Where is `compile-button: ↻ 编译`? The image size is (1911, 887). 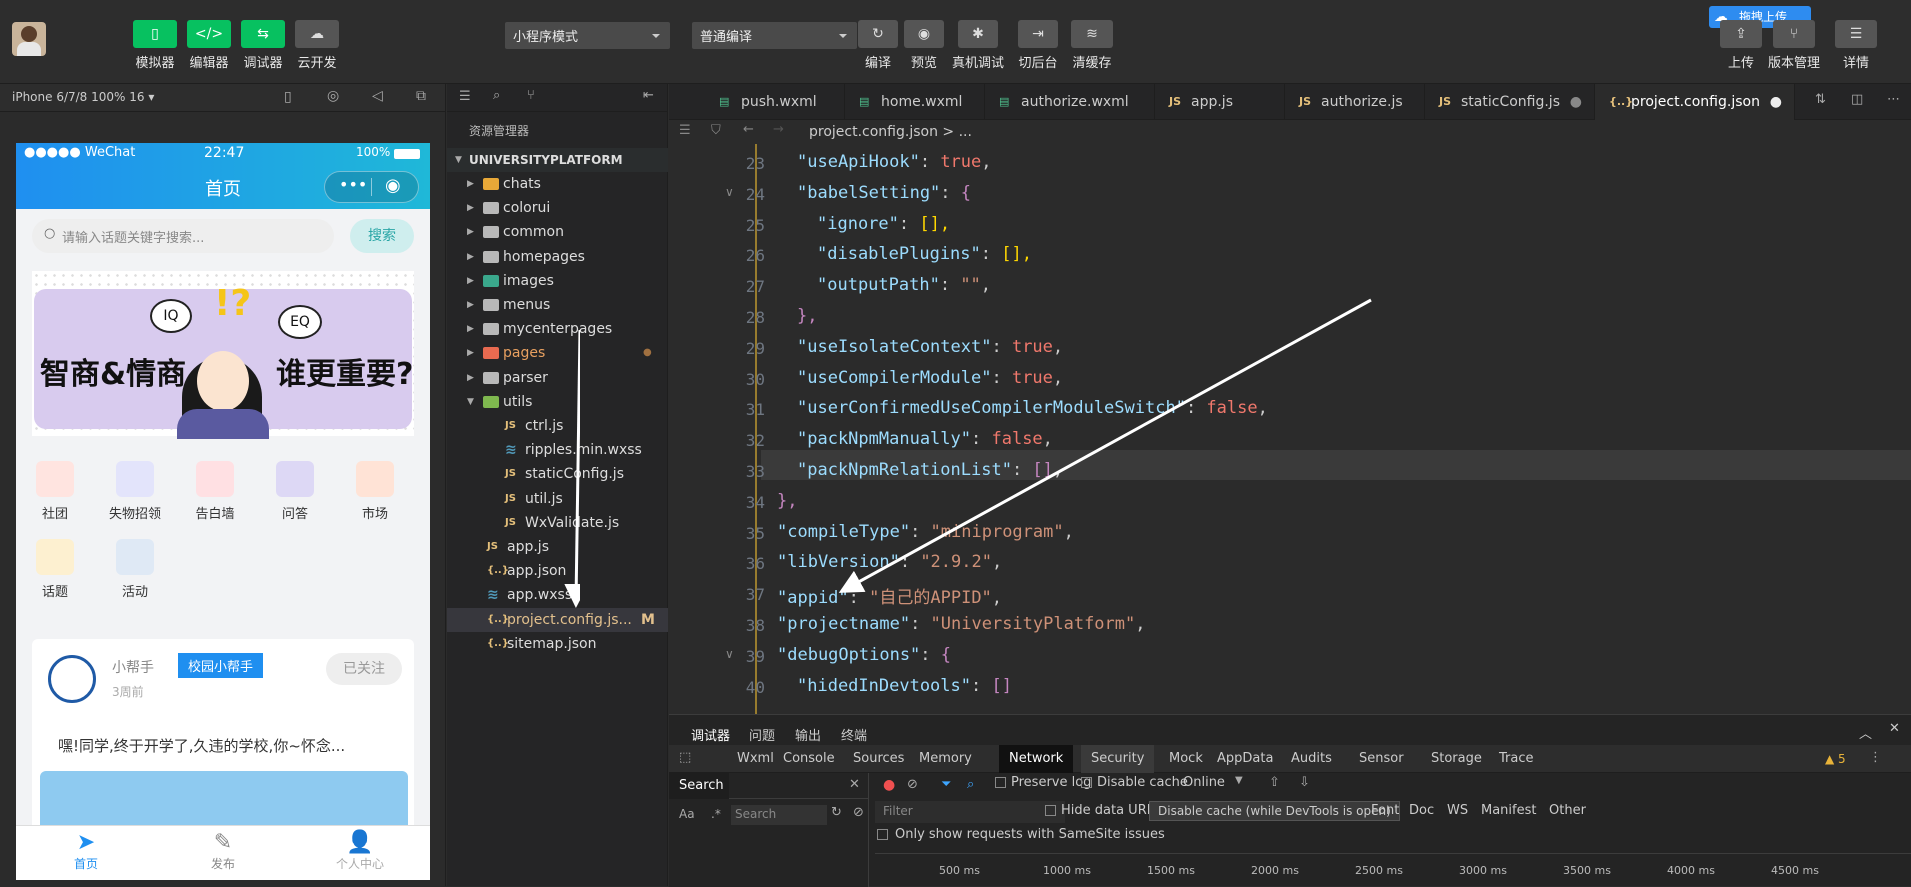 compile-button: ↻ 编译 is located at coordinates (878, 45).